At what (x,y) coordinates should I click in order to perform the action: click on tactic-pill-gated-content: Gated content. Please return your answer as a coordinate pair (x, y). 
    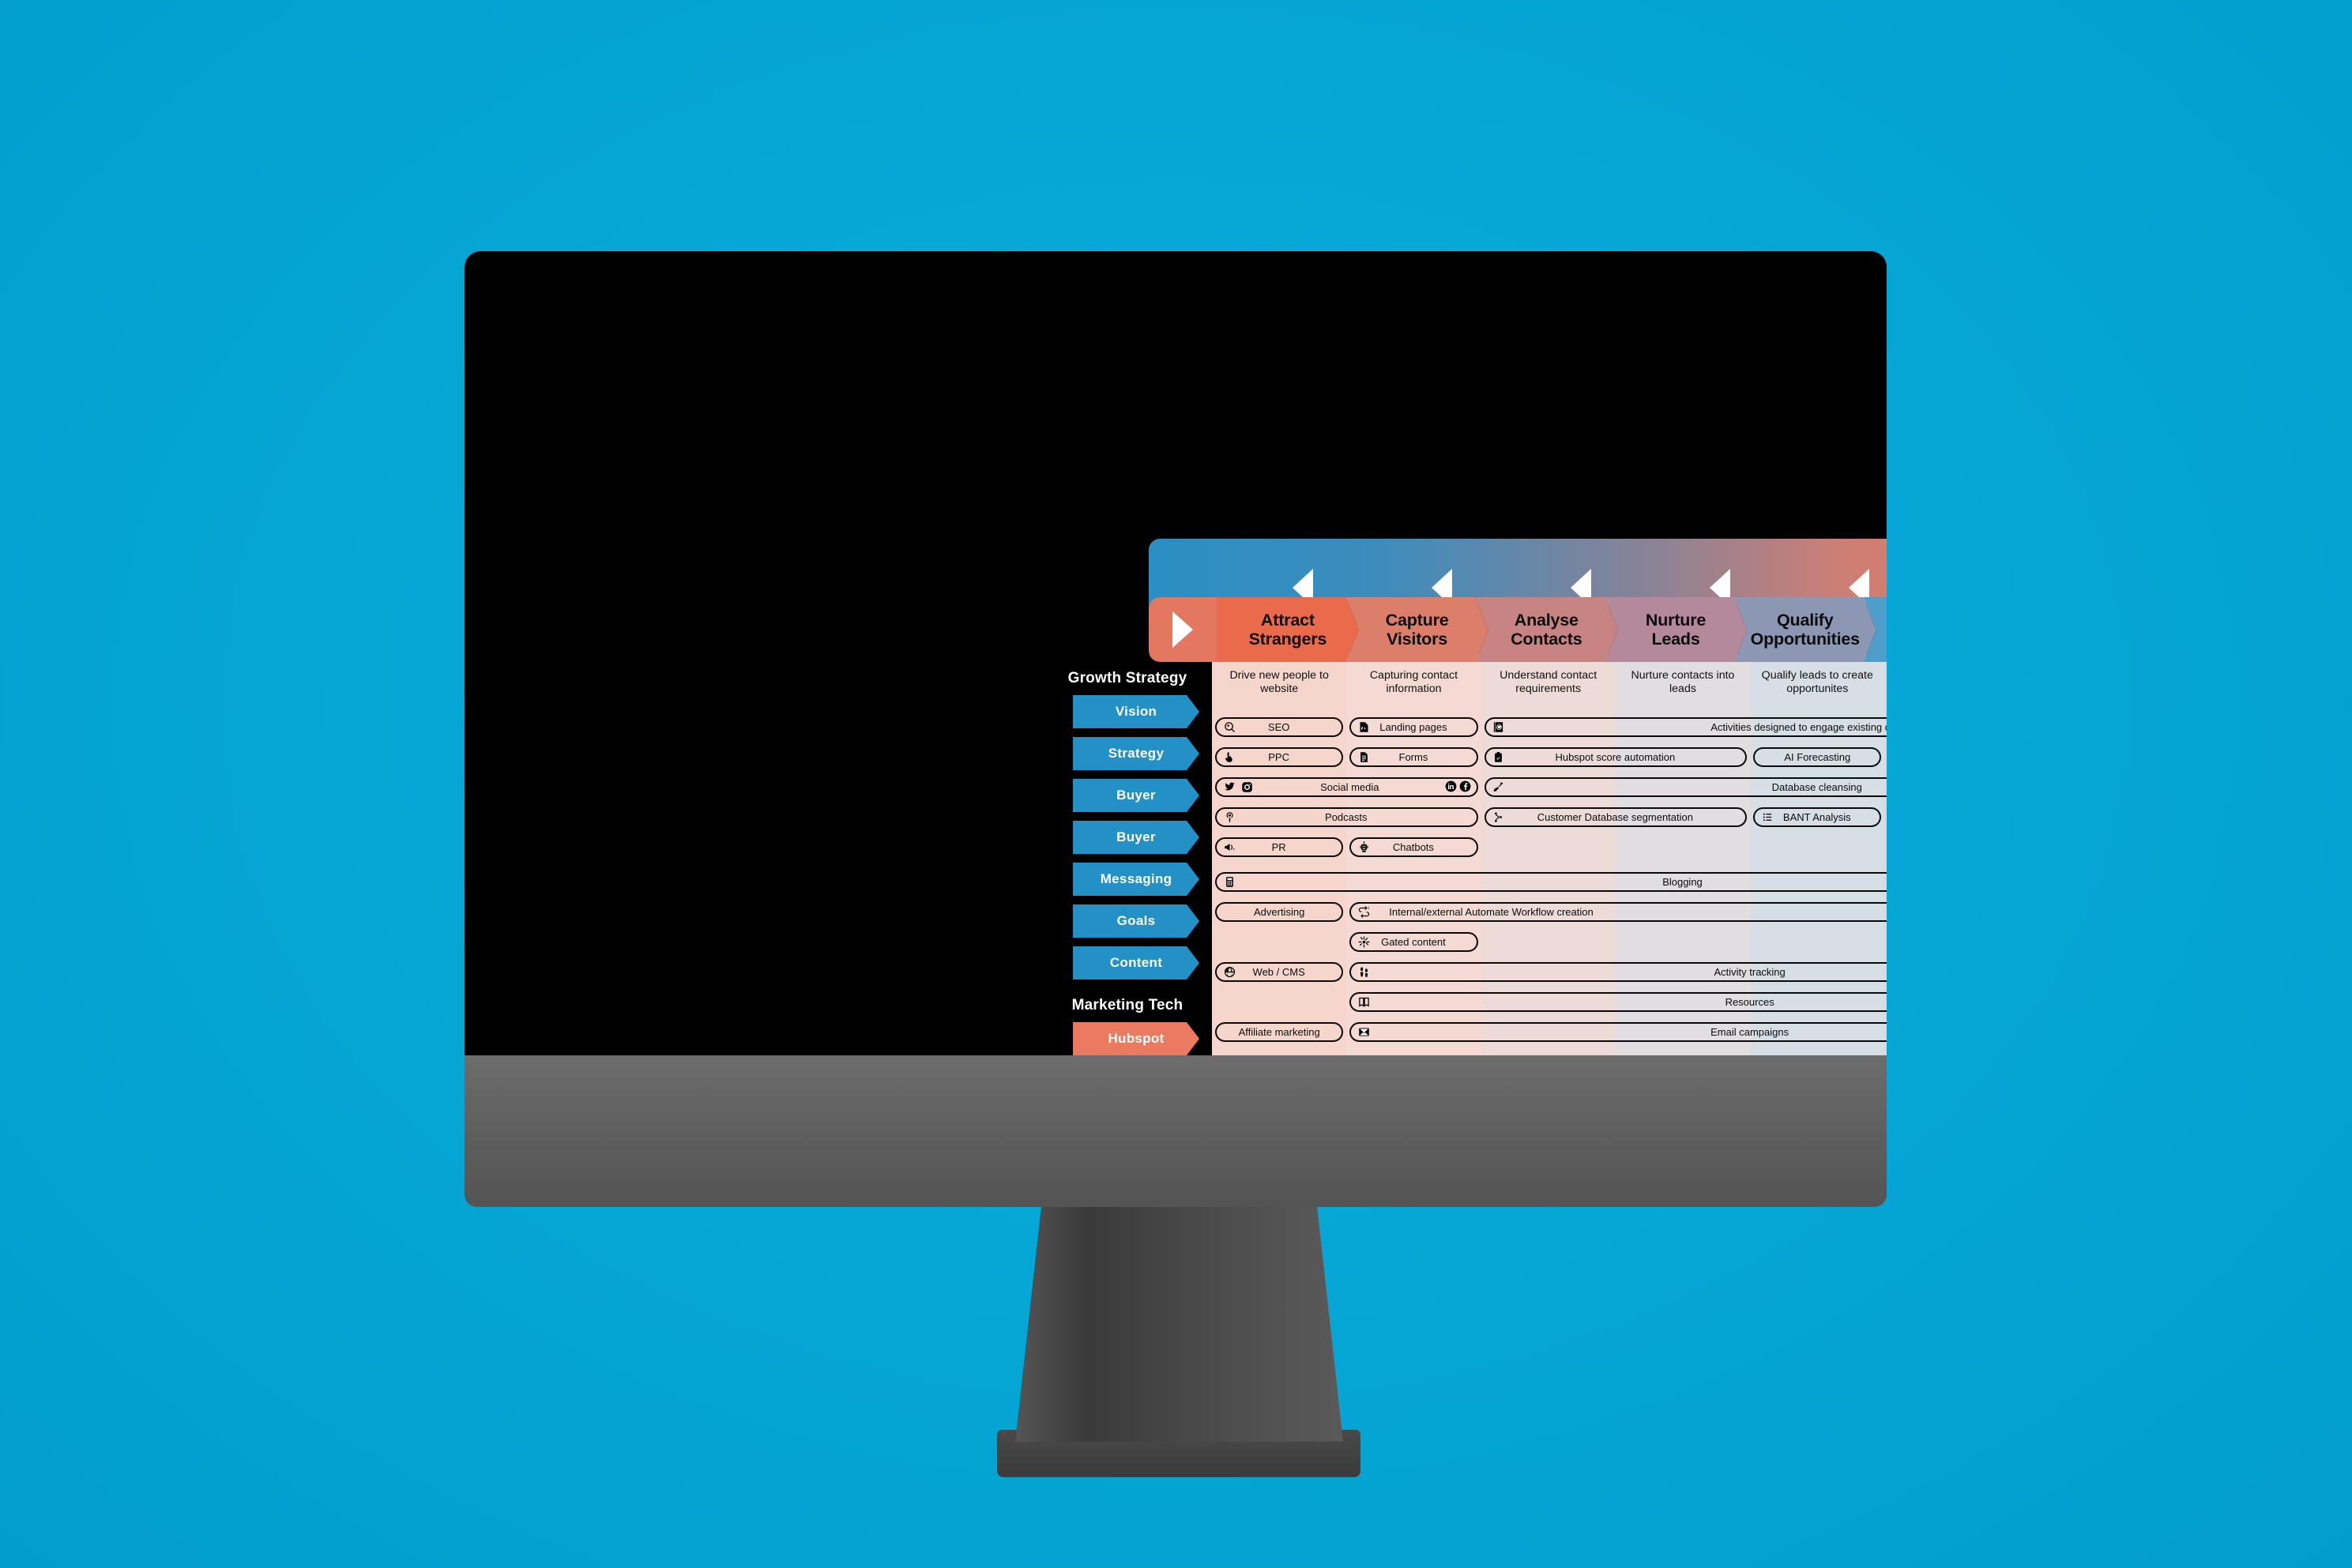
    Looking at the image, I should click on (1413, 942).